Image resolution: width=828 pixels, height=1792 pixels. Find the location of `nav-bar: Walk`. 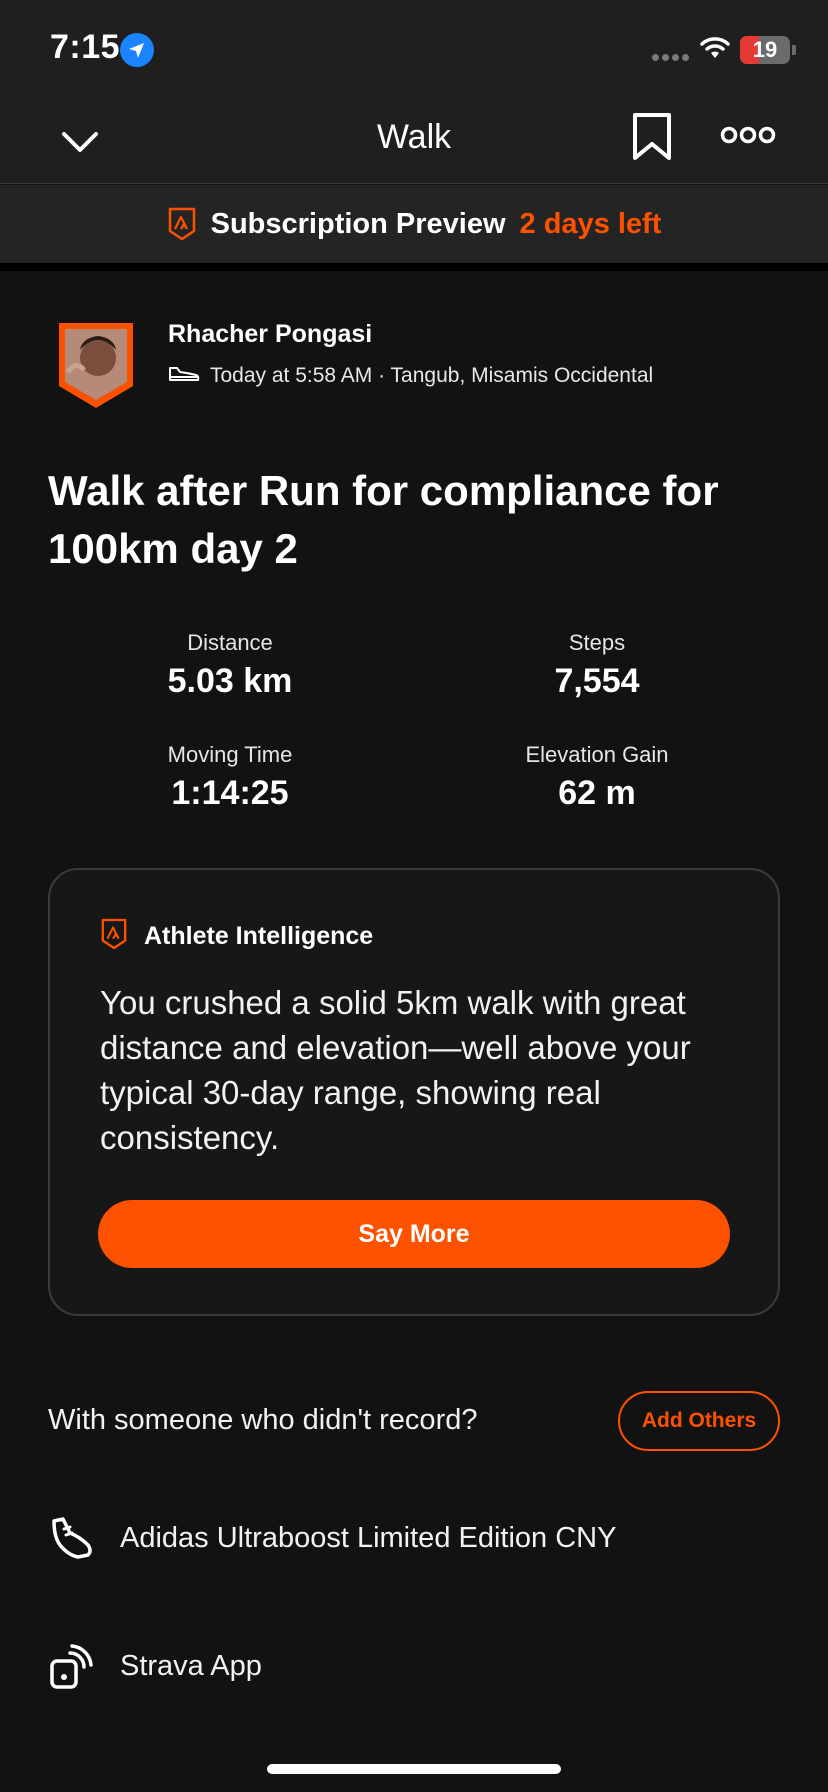

nav-bar: Walk is located at coordinates (414, 138).